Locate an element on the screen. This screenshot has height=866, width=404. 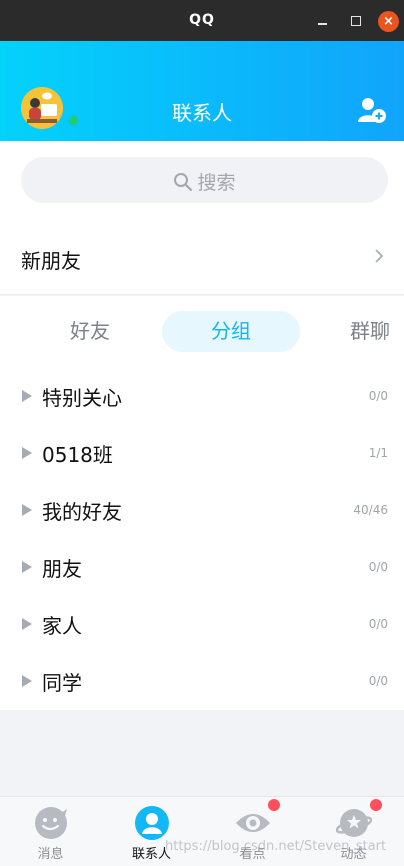
nav-contacts: 联系人 is located at coordinates (151, 831).